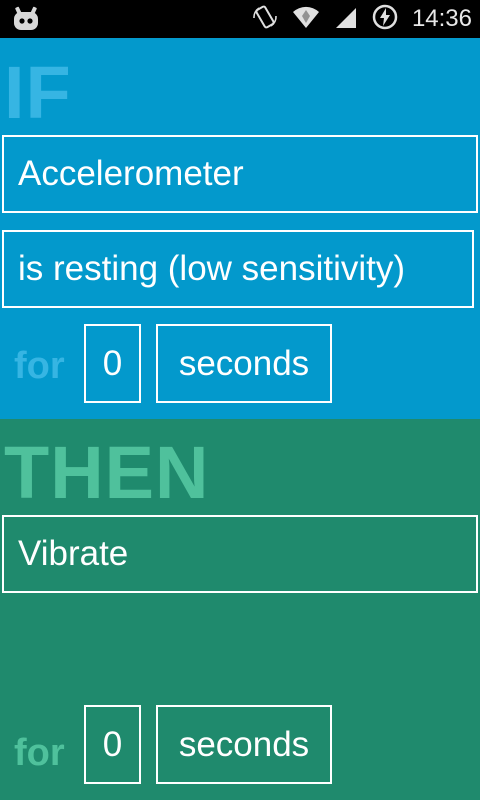 This screenshot has width=480, height=800. I want to click on action-selector: Vibrate, so click(240, 554).